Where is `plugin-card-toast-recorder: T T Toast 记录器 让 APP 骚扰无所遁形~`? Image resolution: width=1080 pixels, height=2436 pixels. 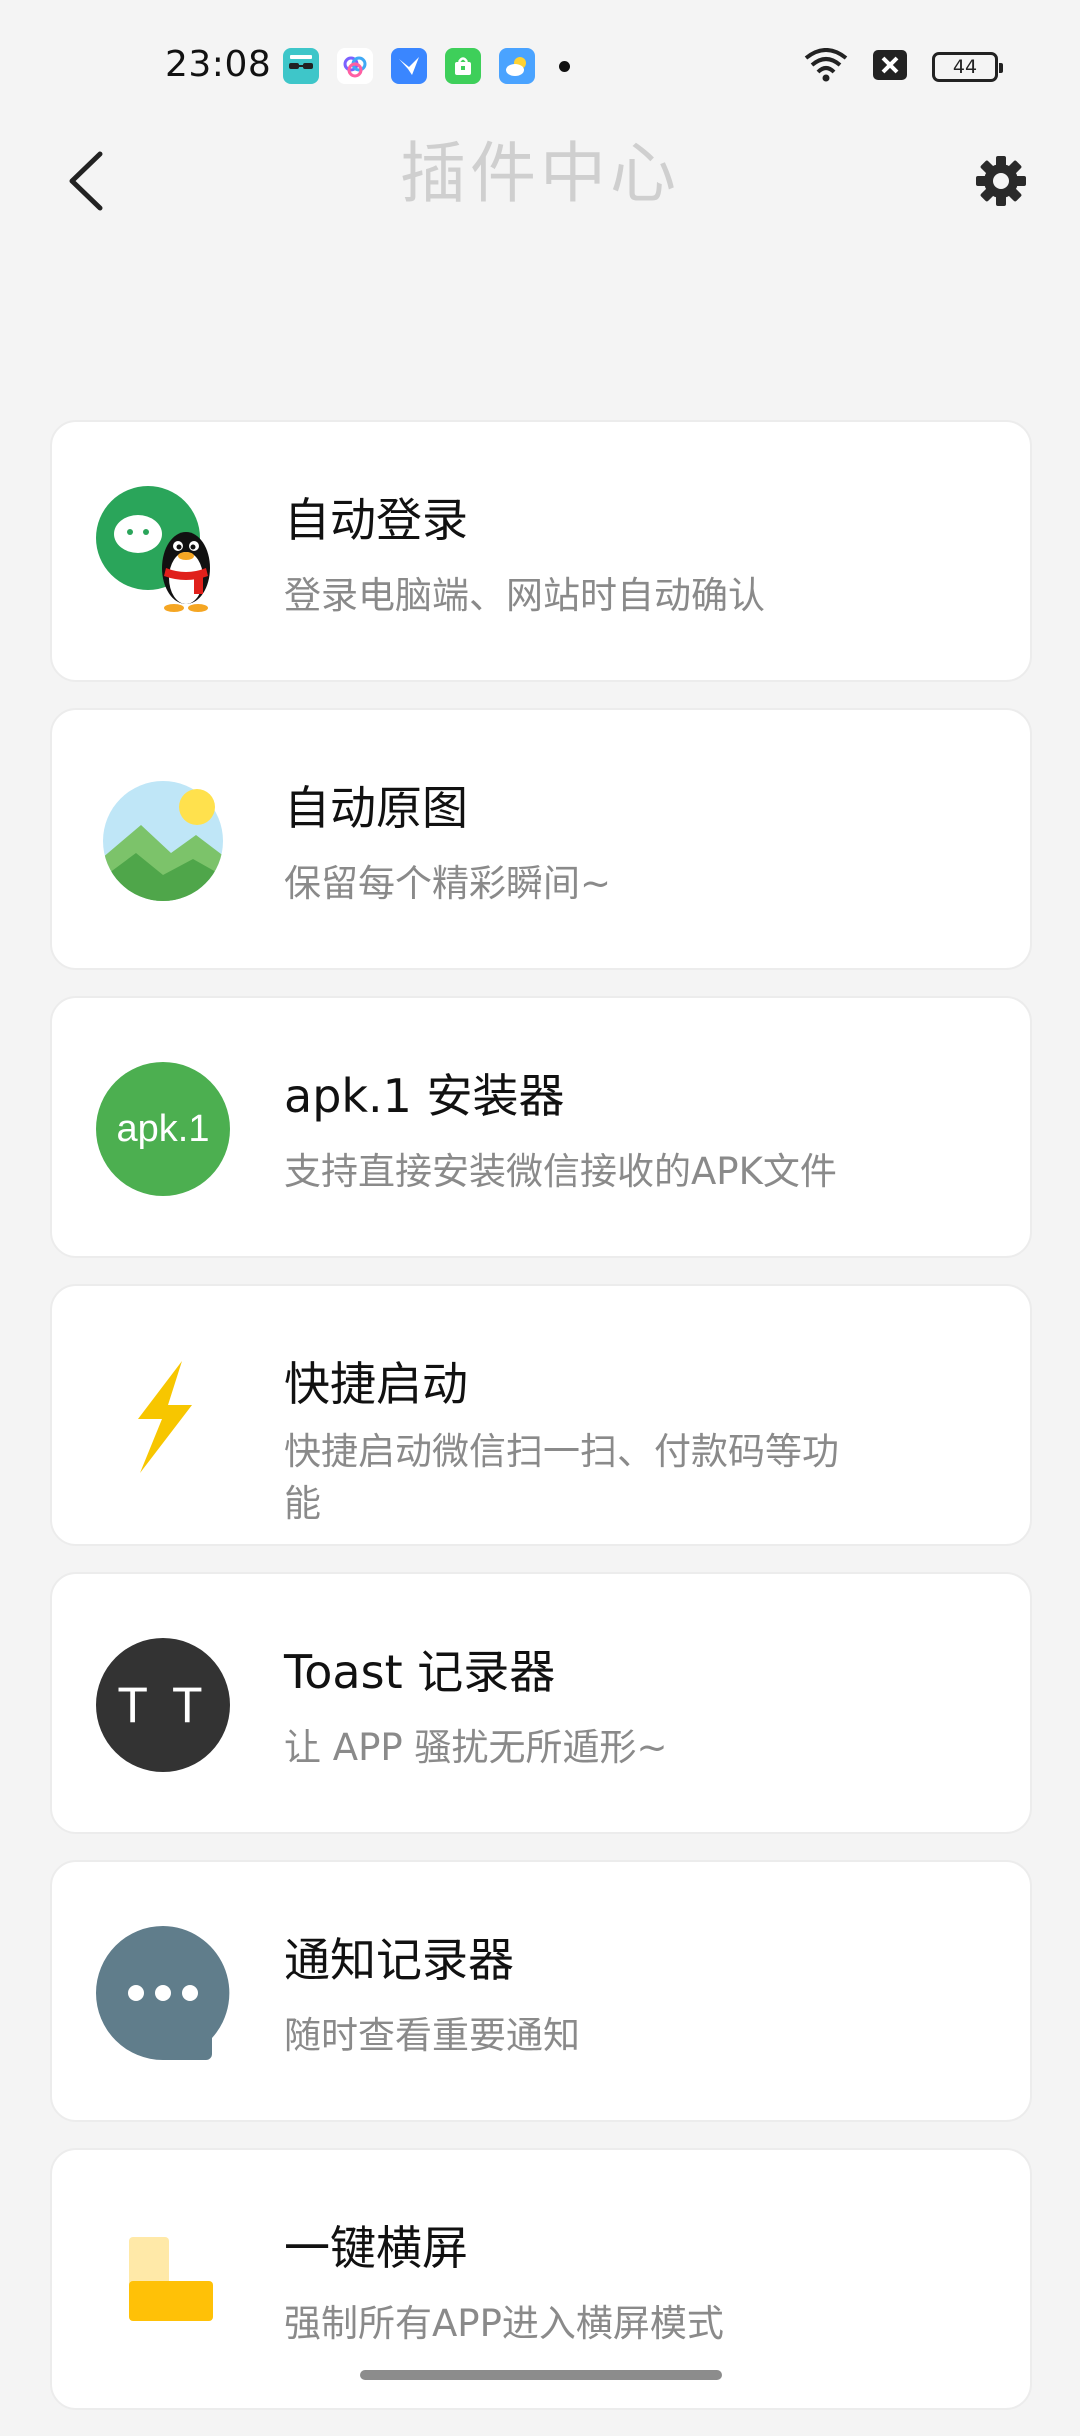 plugin-card-toast-recorder: T T Toast 记录器 让 APP 骚扰无所遁形~ is located at coordinates (541, 1703).